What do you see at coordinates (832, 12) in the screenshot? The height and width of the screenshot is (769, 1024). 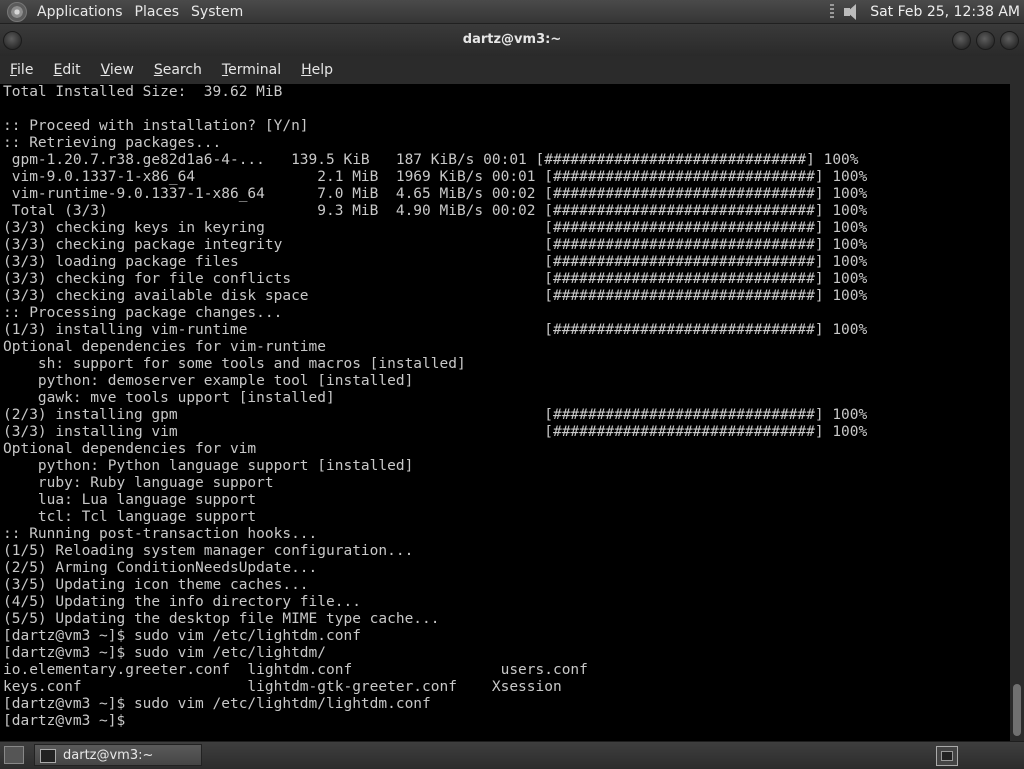 I see `panel-grip-icon` at bounding box center [832, 12].